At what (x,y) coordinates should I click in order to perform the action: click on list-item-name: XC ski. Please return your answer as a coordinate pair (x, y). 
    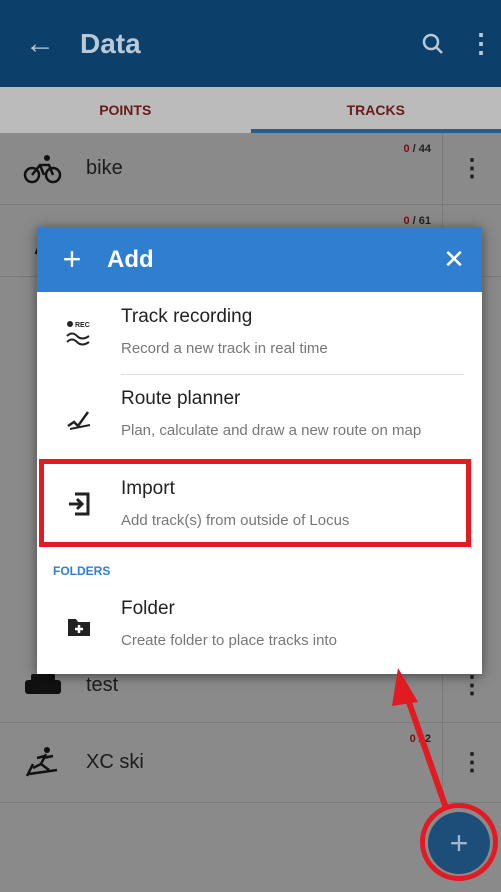
    Looking at the image, I should click on (115, 762).